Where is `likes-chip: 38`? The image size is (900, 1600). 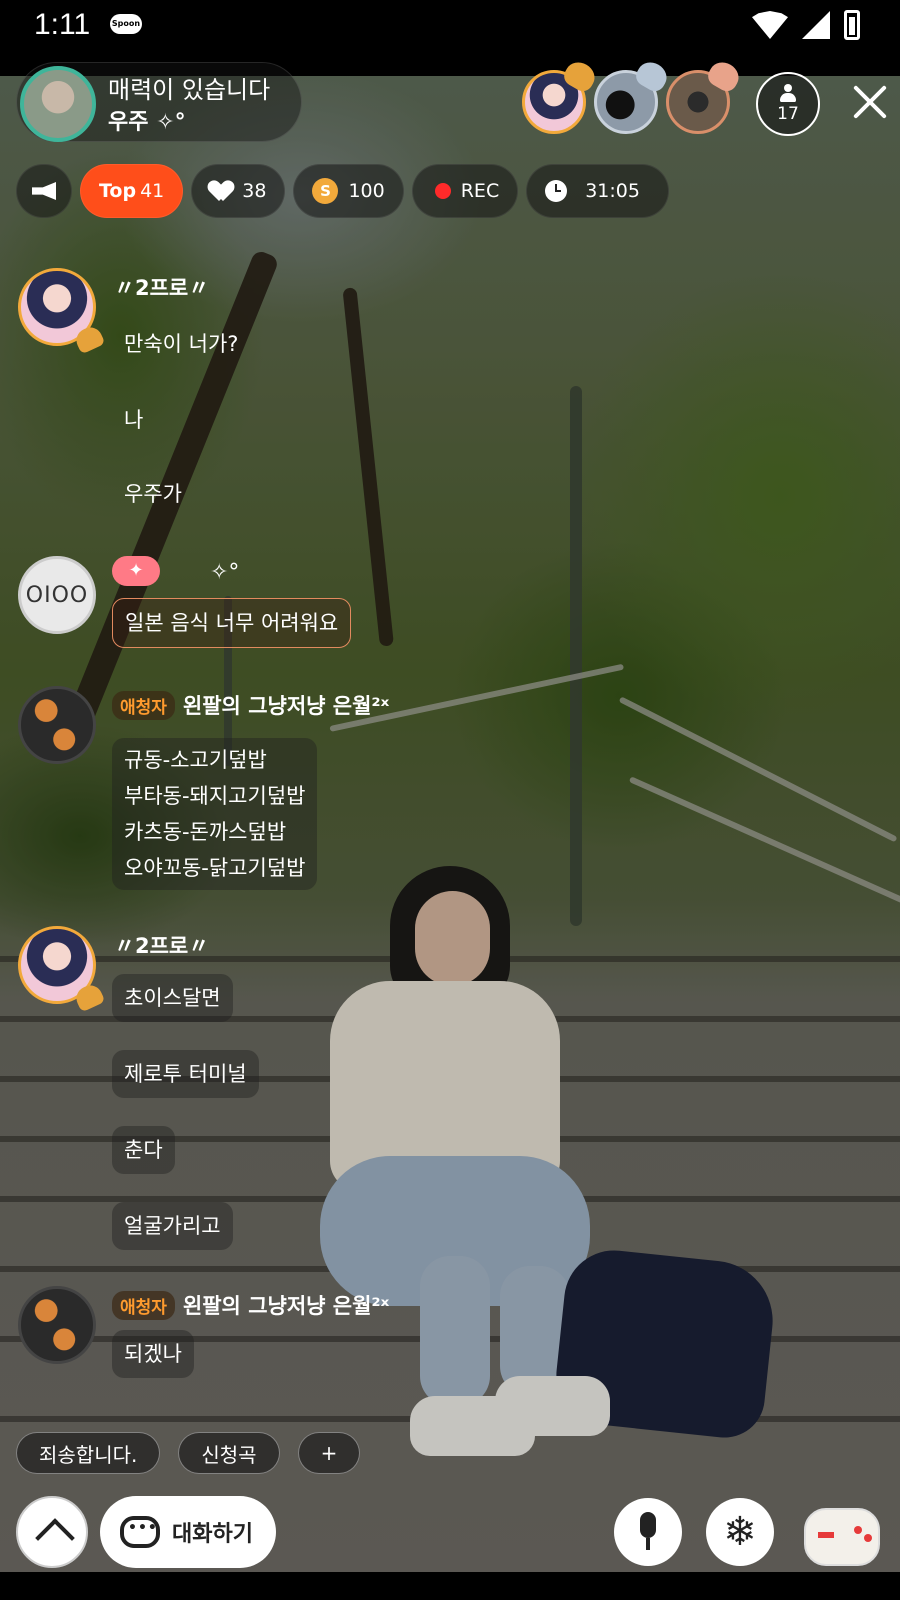
likes-chip: 38 is located at coordinates (238, 191).